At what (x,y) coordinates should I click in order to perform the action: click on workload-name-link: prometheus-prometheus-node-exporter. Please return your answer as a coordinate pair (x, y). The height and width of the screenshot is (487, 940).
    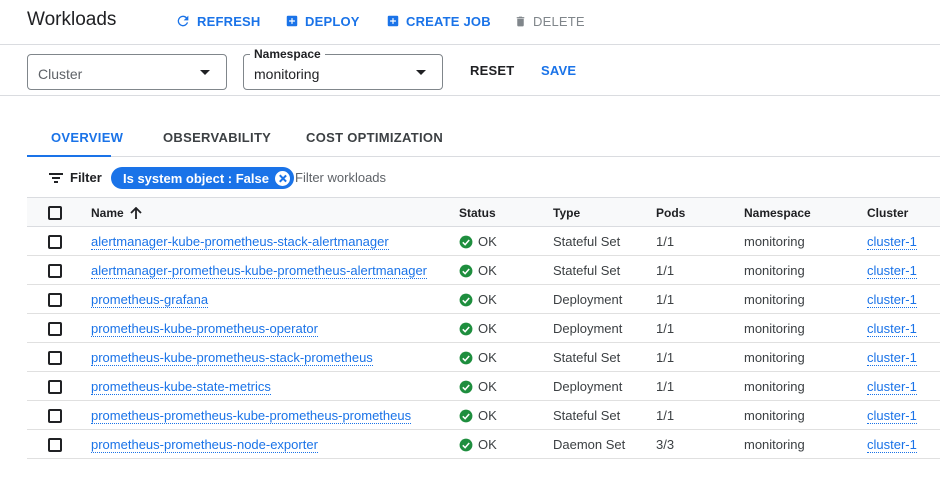
    Looking at the image, I should click on (204, 445).